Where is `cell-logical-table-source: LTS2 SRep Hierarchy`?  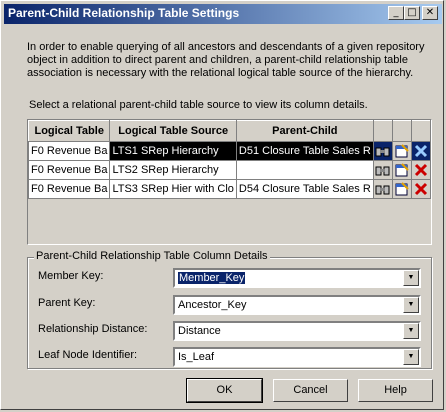 cell-logical-table-source: LTS2 SRep Hierarchy is located at coordinates (173, 170).